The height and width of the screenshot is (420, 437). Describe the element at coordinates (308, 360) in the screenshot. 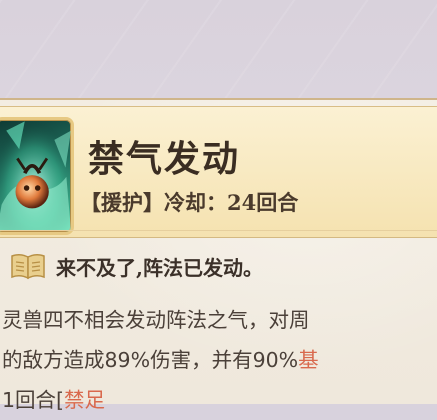

I see `description-highlight-base: 基` at that location.